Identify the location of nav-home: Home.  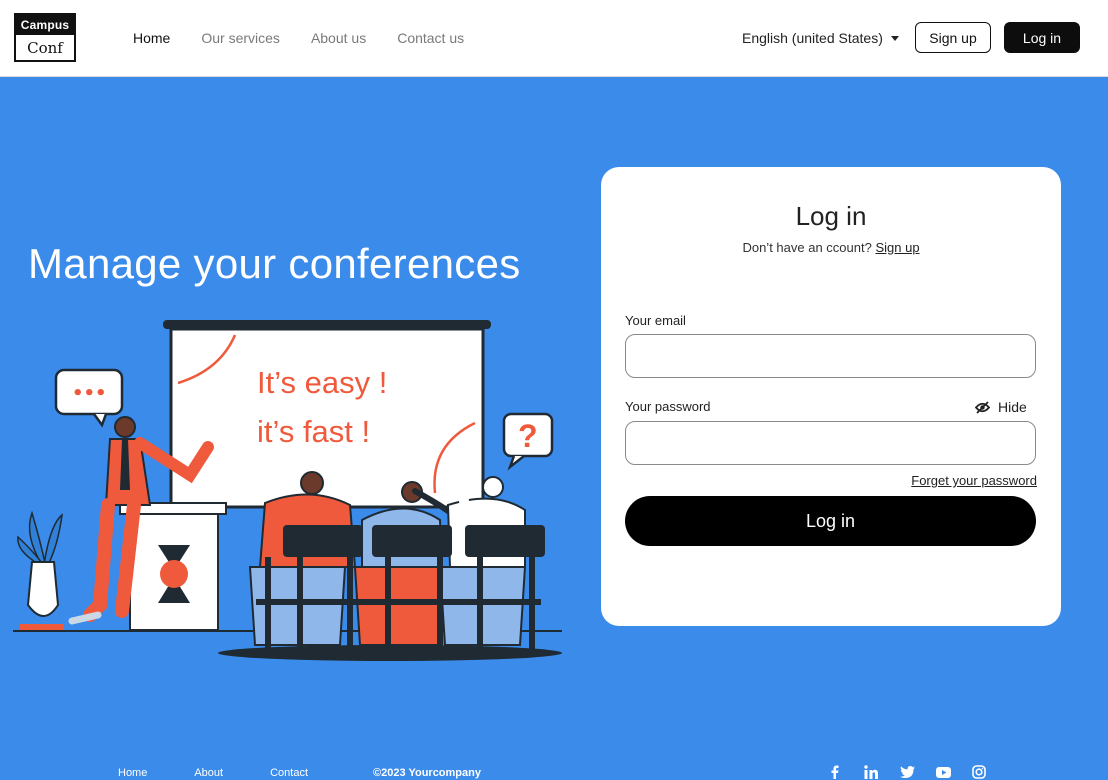
(151, 38).